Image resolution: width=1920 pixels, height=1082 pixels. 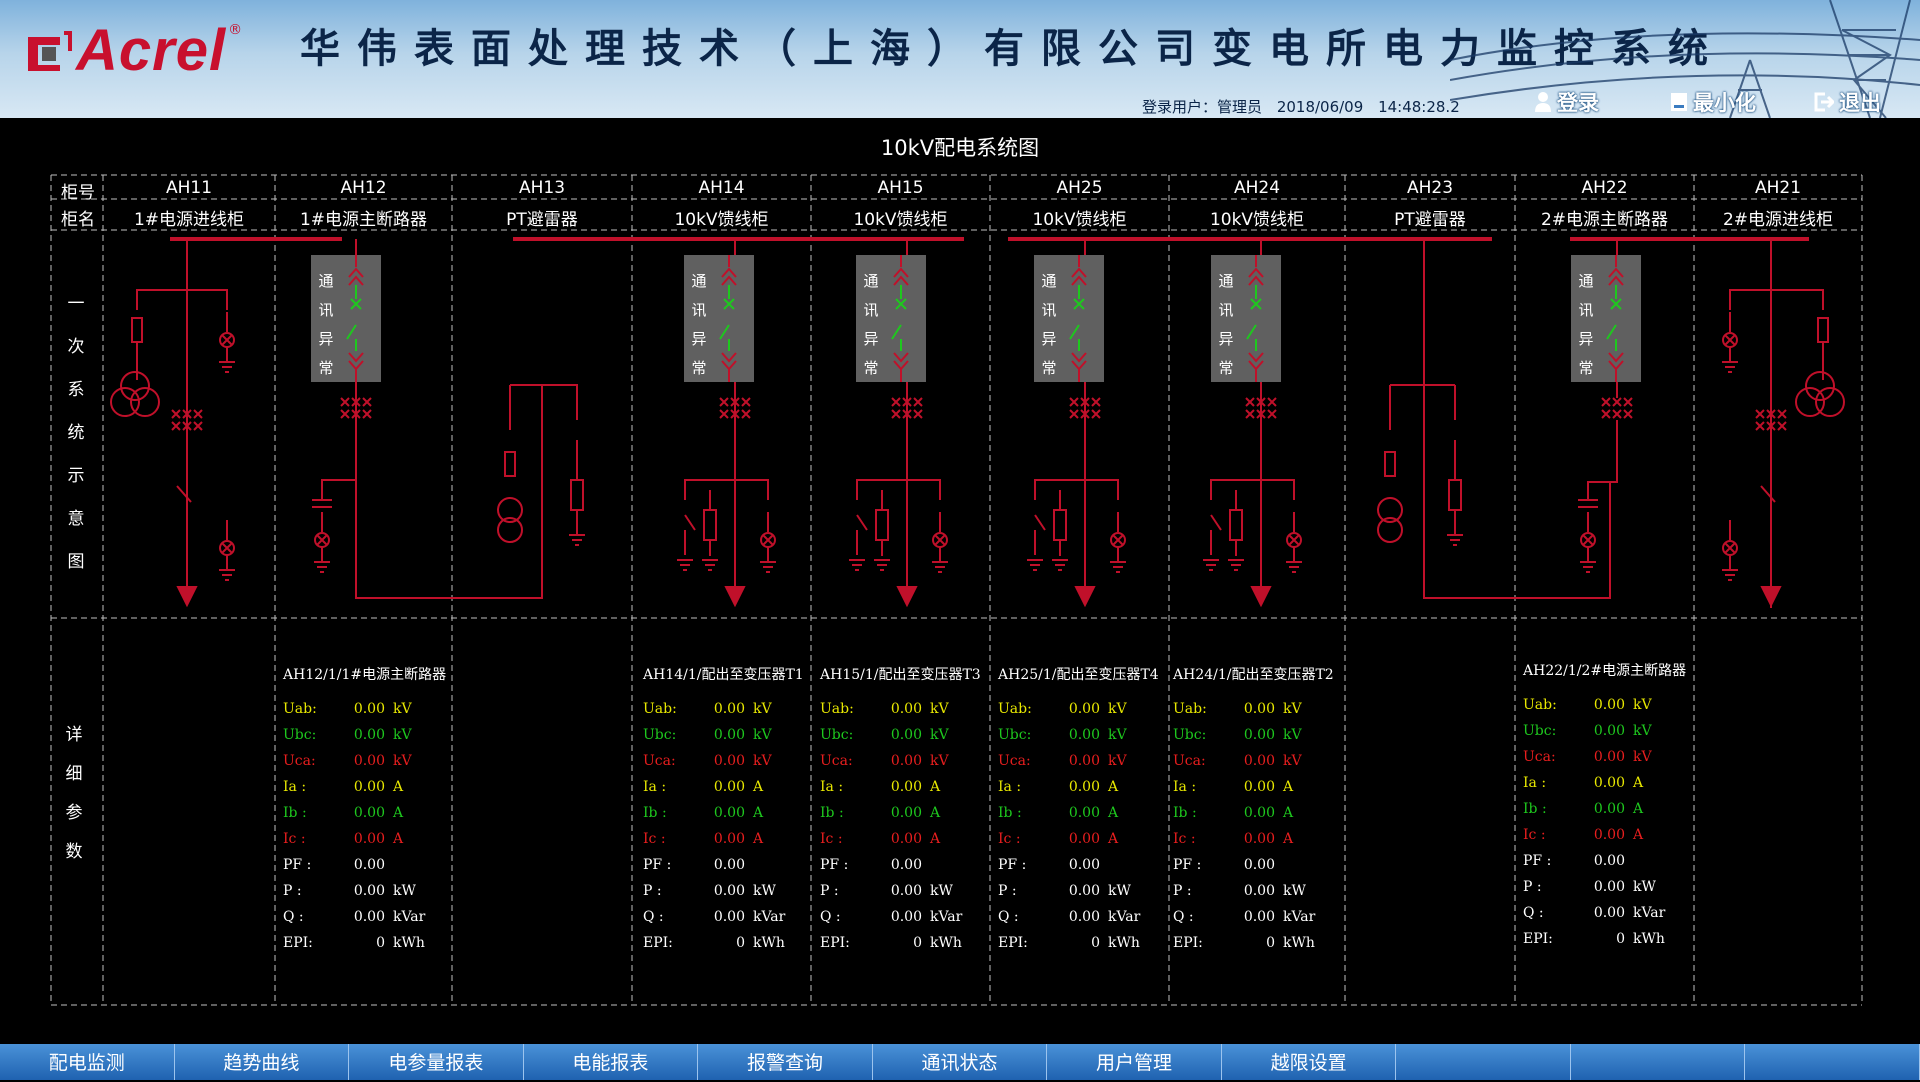 I want to click on cabinet-name-label: 柜名, so click(x=78, y=220).